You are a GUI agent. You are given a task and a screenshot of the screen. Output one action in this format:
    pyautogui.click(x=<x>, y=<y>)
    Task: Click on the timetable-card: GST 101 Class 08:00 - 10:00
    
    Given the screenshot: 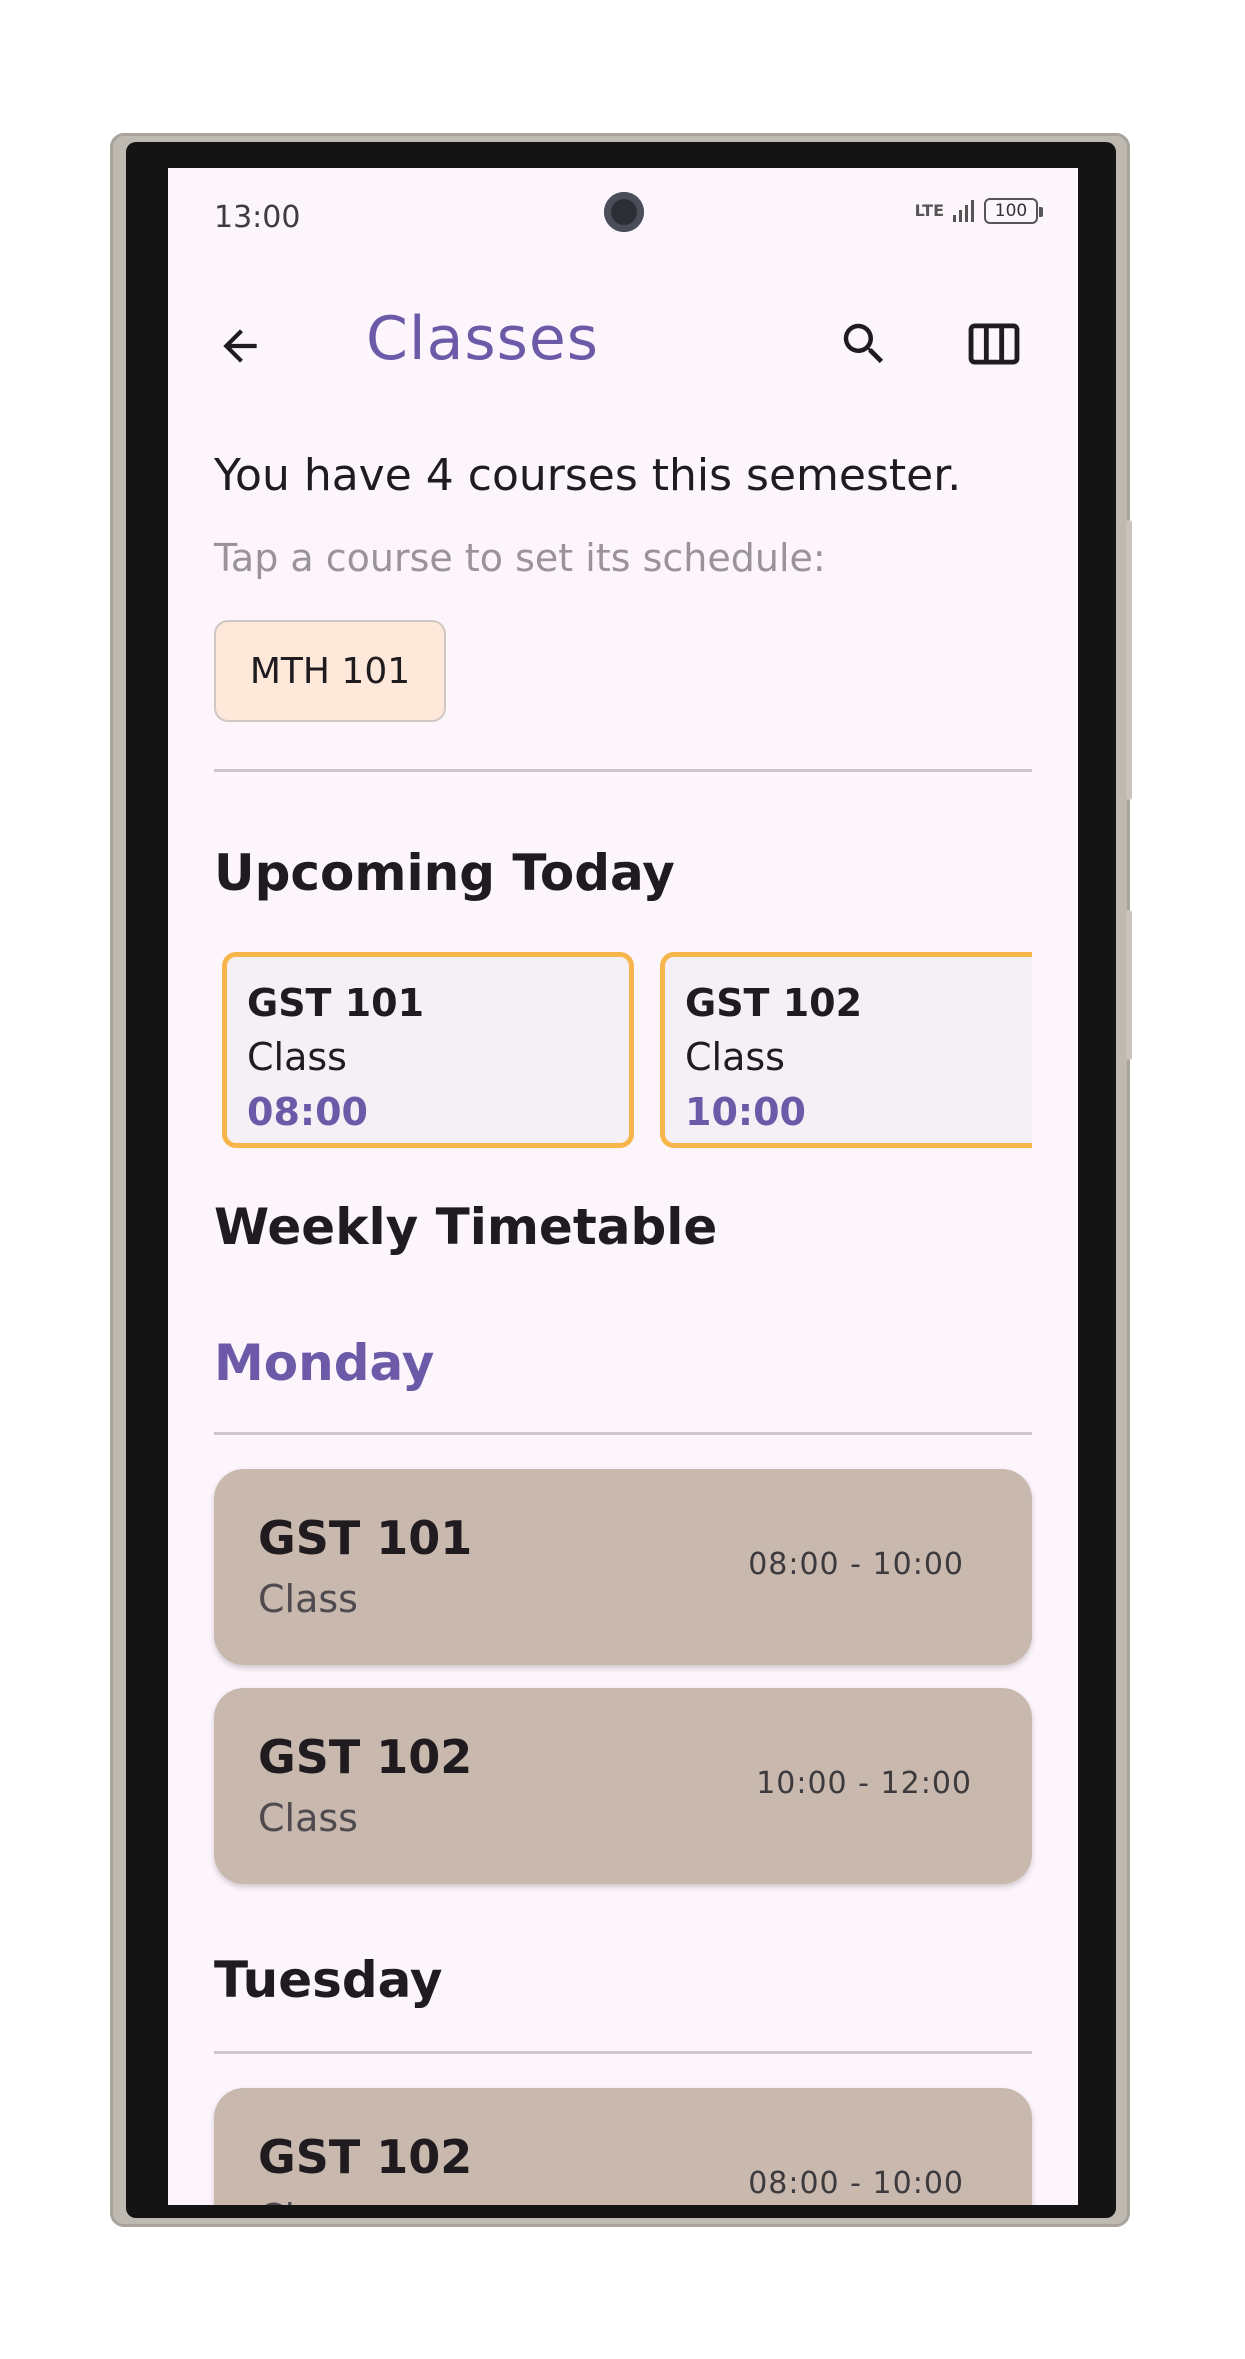 What is the action you would take?
    pyautogui.click(x=623, y=1567)
    